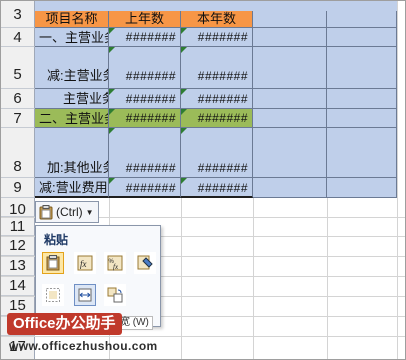  What do you see at coordinates (72, 37) in the screenshot?
I see `item-name-cell: 一、主营业务` at bounding box center [72, 37].